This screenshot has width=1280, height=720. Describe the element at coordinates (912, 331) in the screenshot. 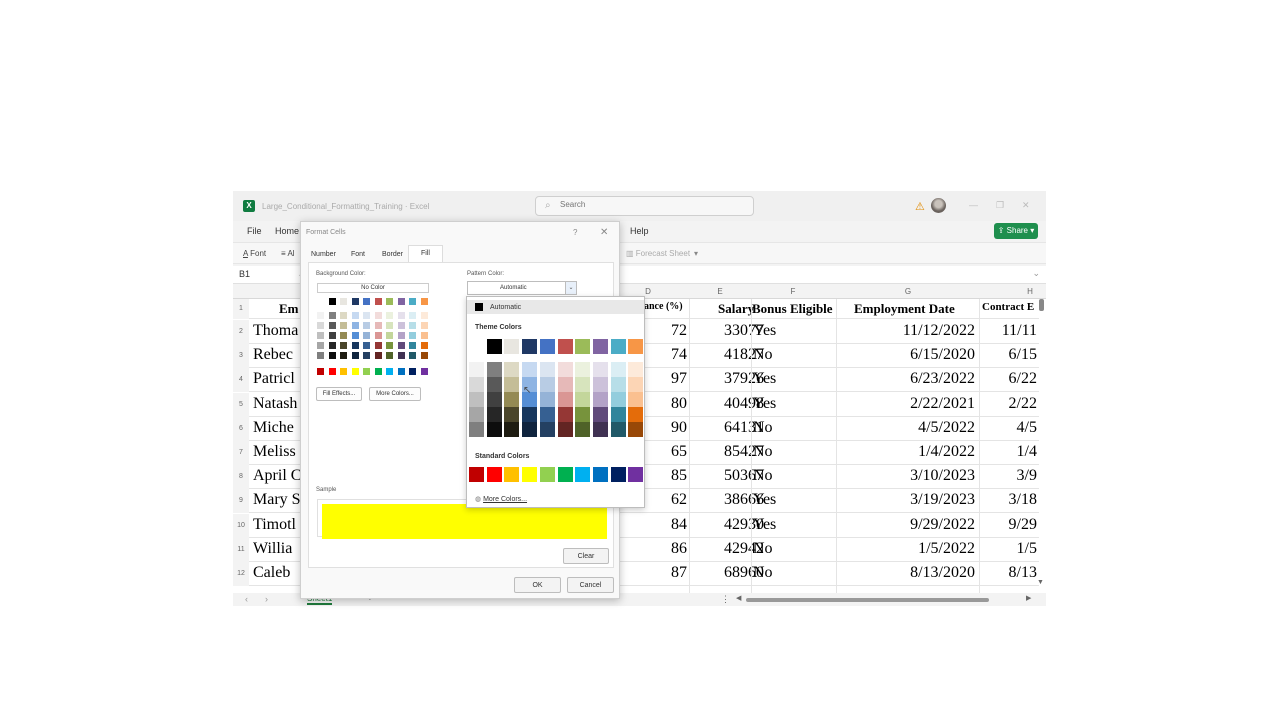

I see `cell-g: 11/12/2022` at that location.